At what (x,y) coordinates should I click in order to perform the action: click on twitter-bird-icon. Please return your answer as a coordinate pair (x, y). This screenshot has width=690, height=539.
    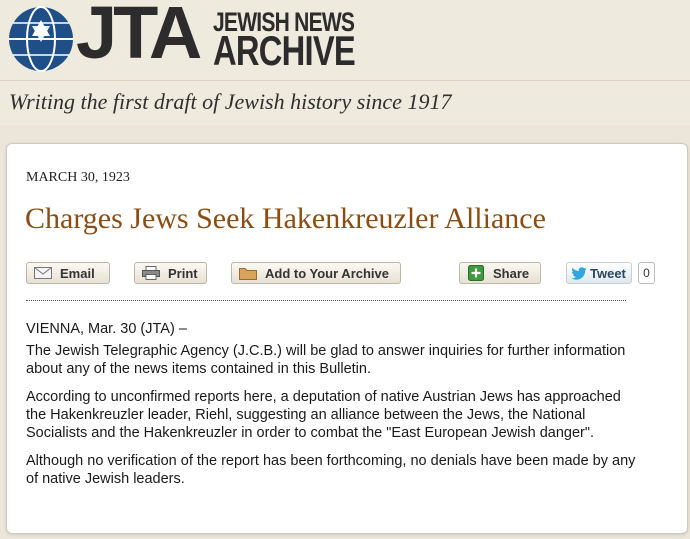
    Looking at the image, I should click on (579, 273).